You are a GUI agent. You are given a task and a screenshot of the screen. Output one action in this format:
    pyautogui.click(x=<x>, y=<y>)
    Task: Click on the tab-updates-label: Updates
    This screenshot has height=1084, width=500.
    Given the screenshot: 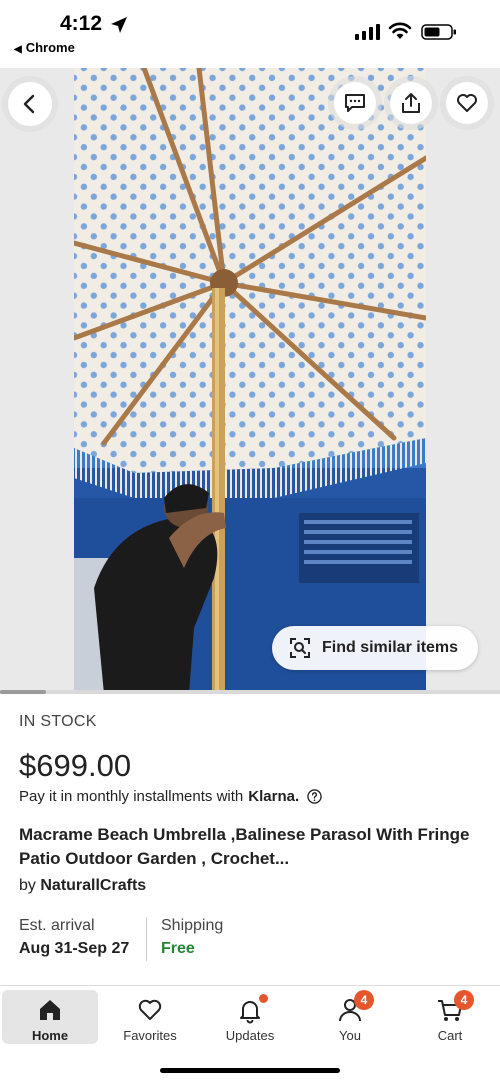 What is the action you would take?
    pyautogui.click(x=250, y=1035)
    